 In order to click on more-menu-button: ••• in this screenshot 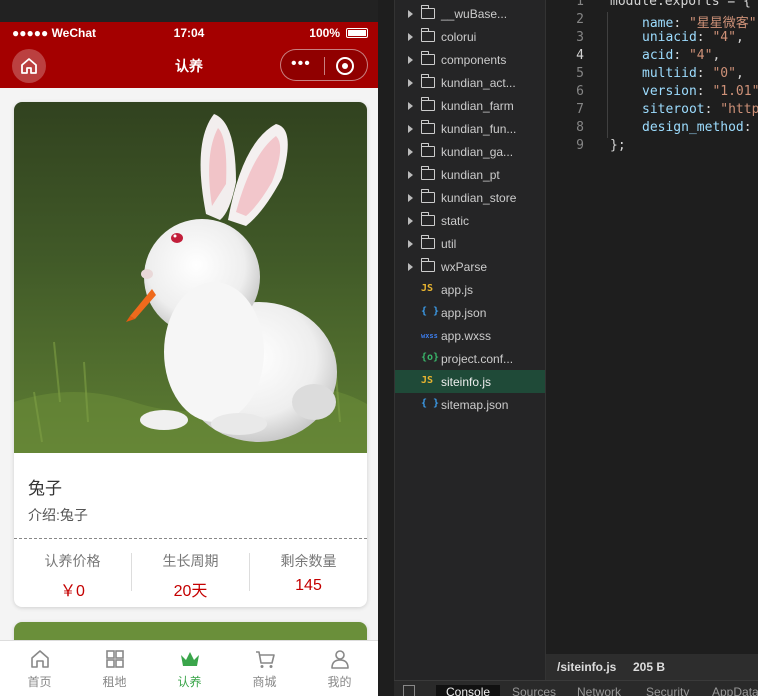, I will do `click(301, 64)`.